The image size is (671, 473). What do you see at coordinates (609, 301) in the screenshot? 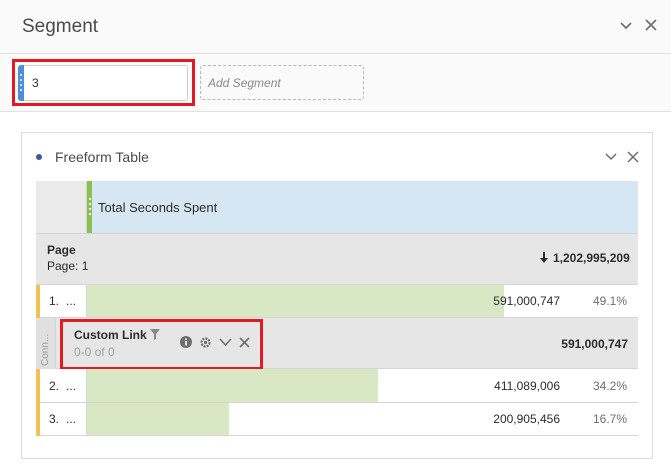
I see `row-percent: 49.1%` at bounding box center [609, 301].